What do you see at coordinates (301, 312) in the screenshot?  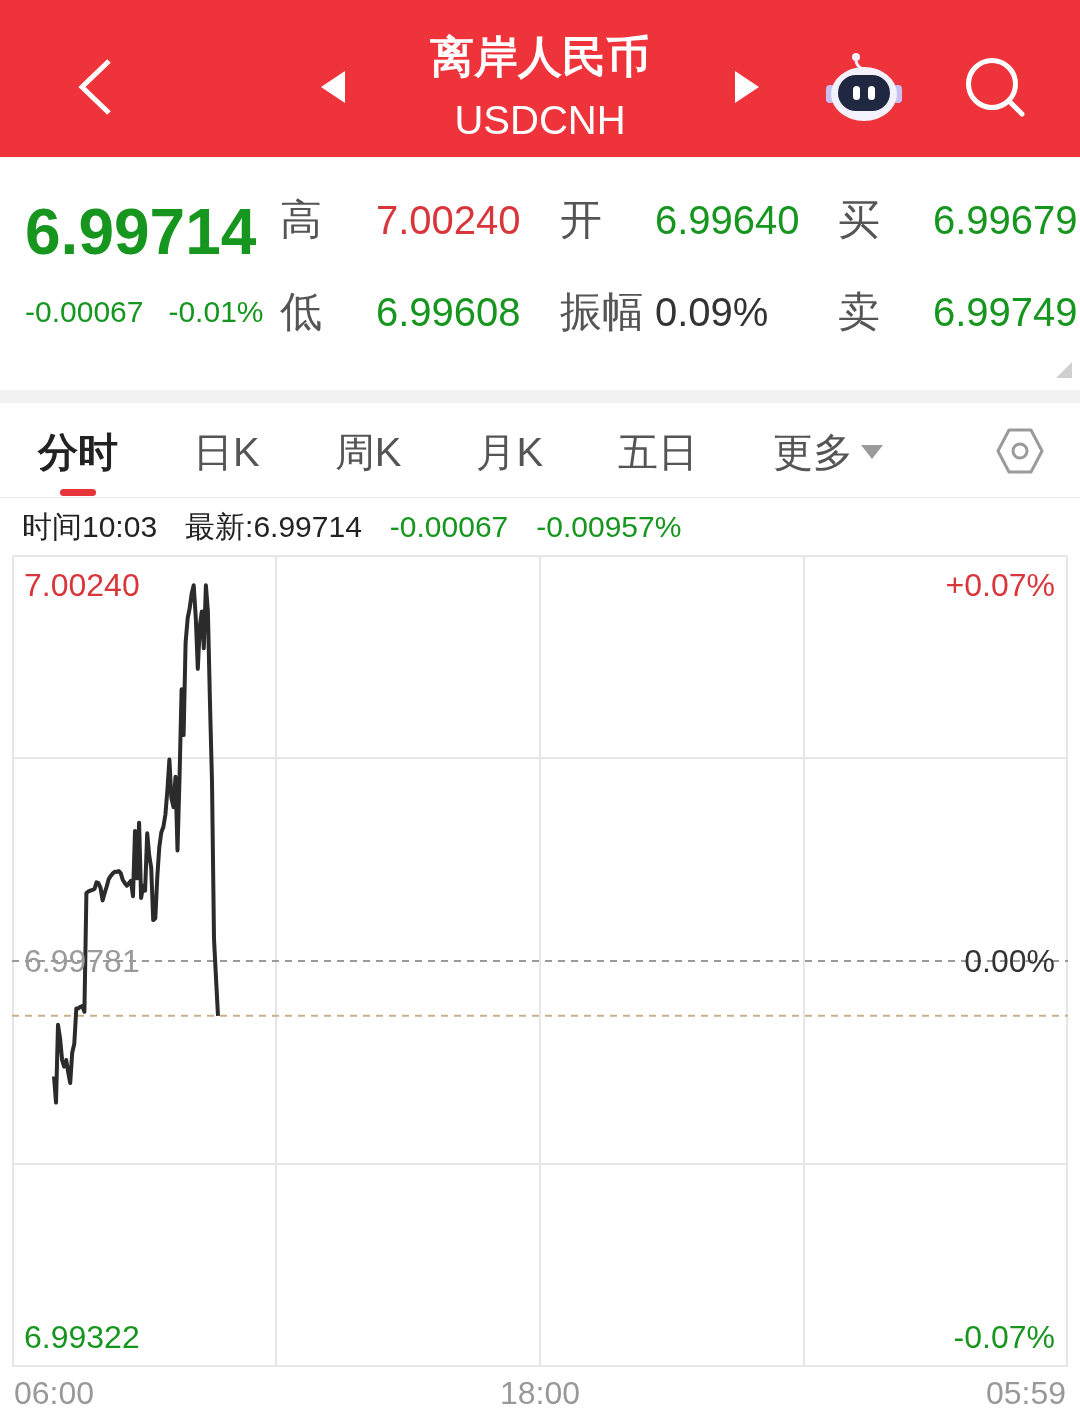 I see `field-label: 低` at bounding box center [301, 312].